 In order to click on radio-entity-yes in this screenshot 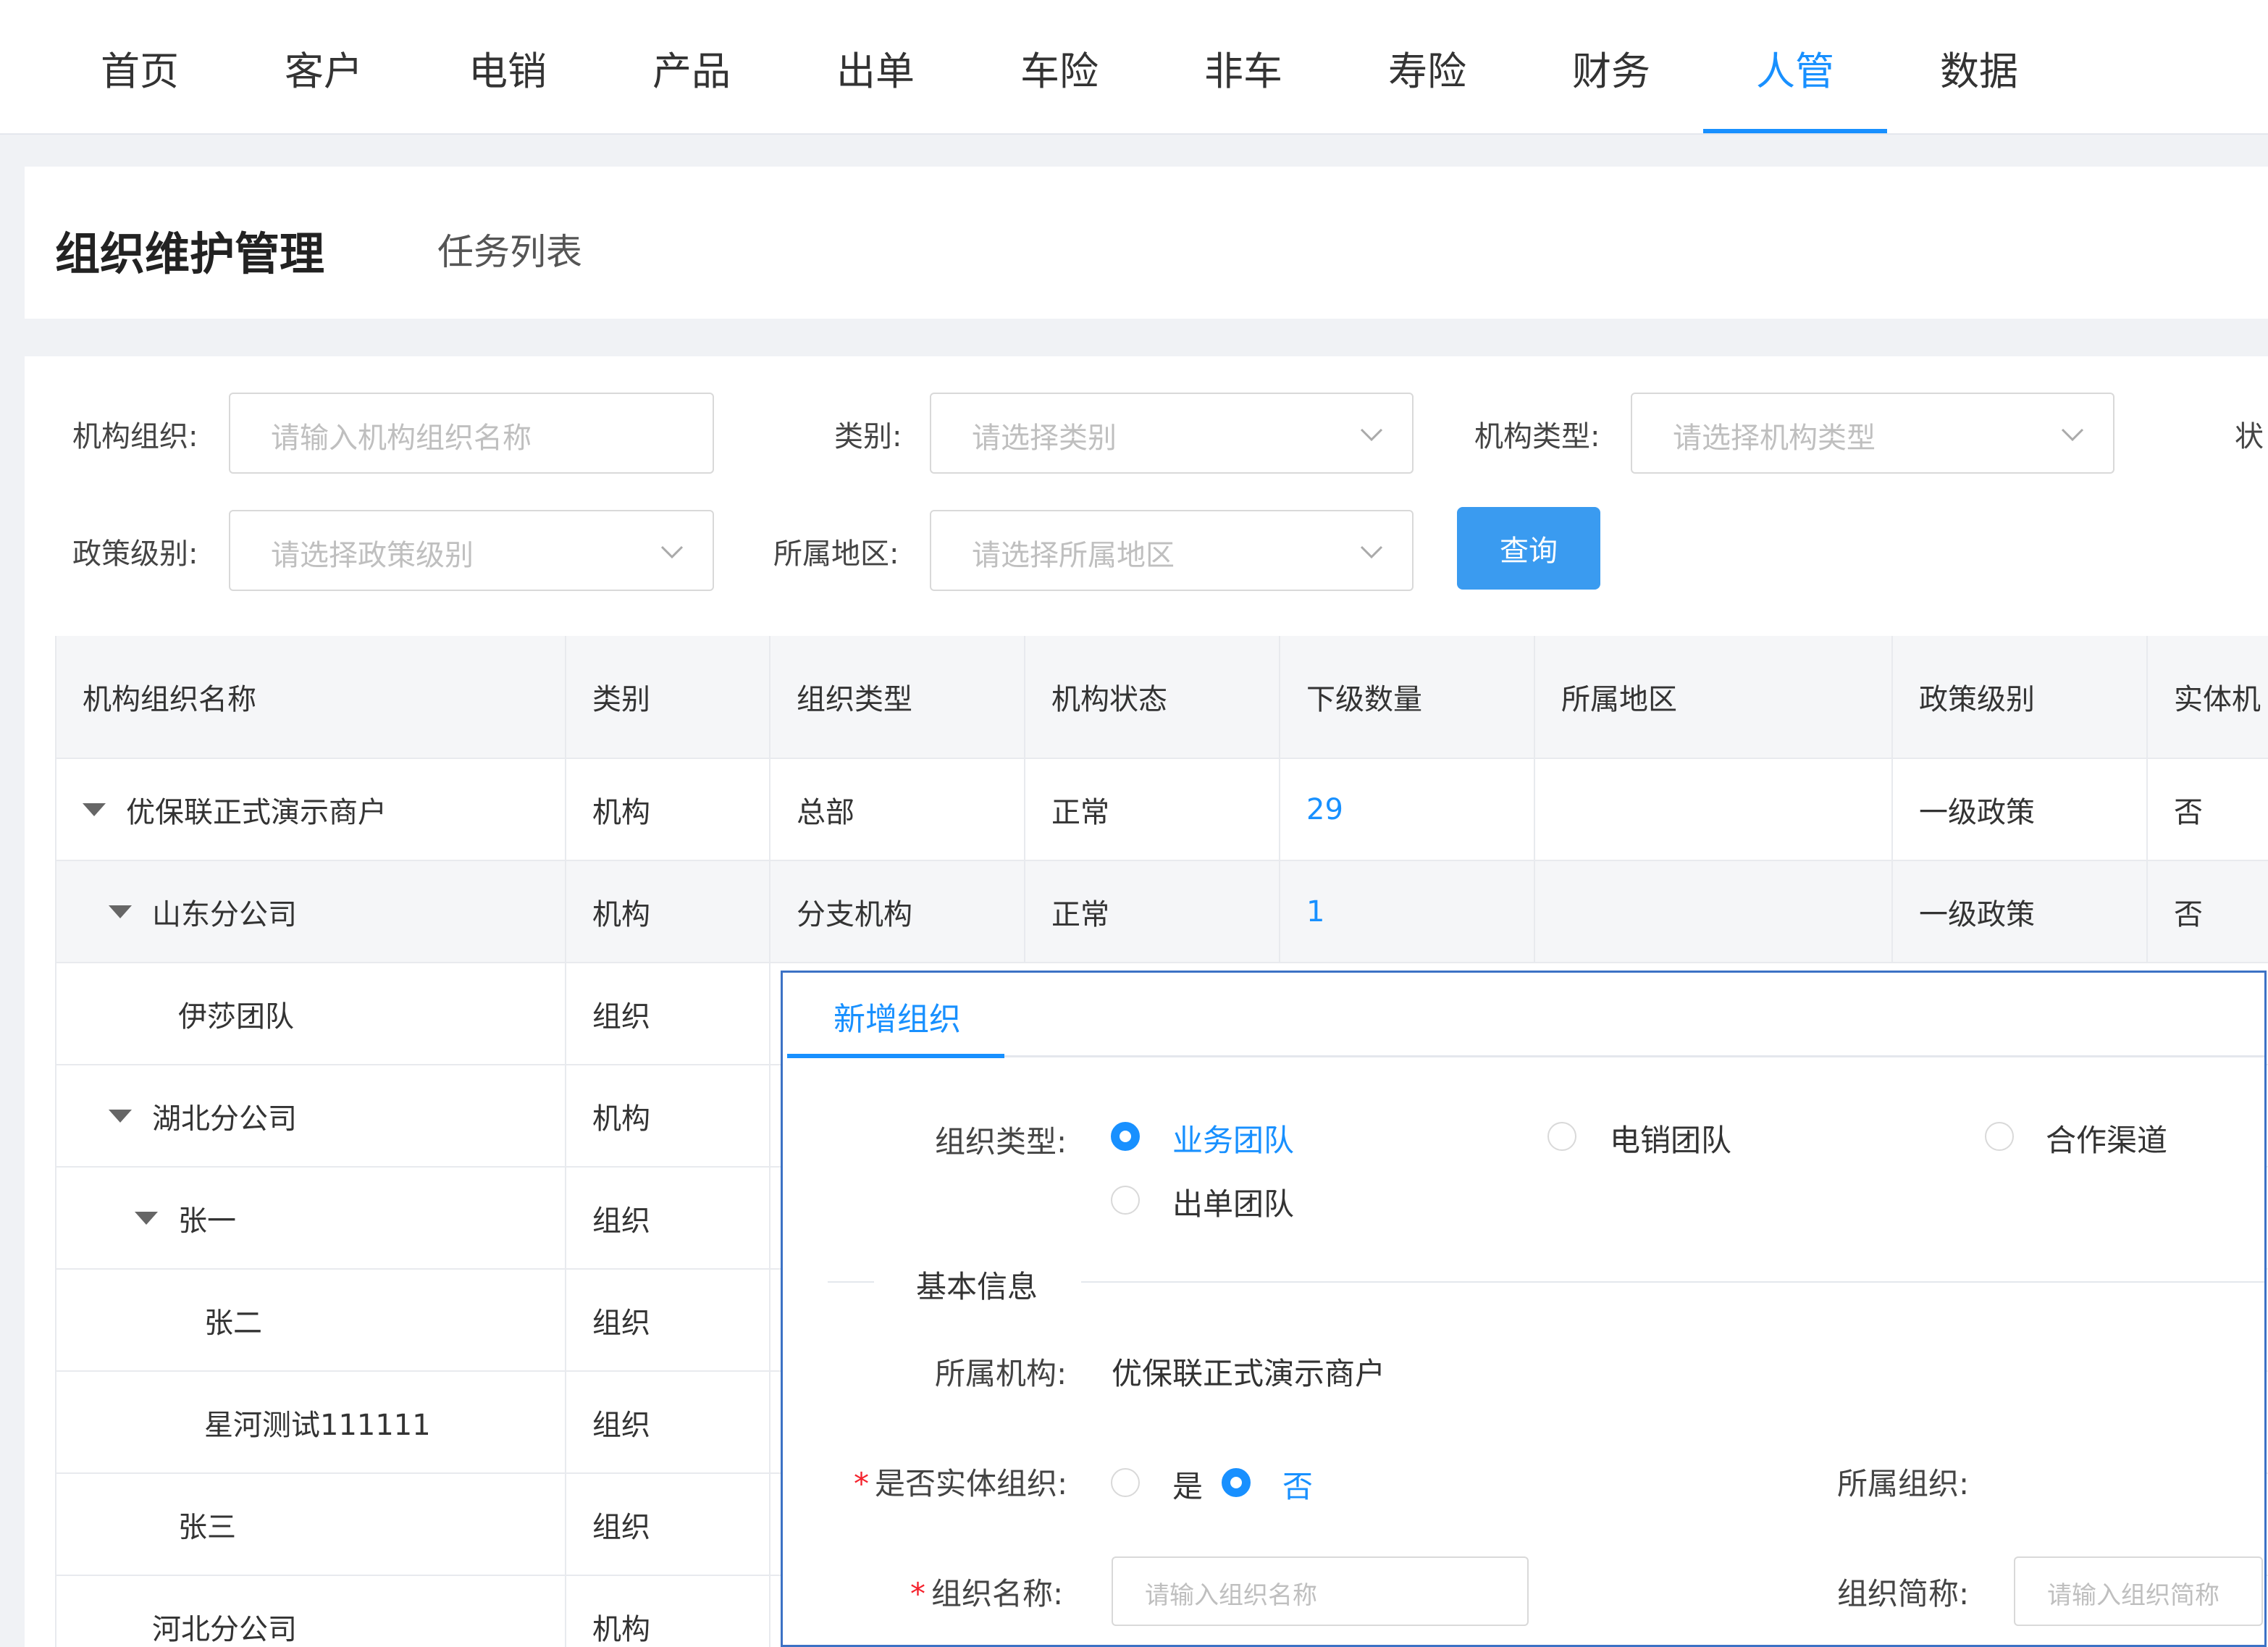, I will do `click(1125, 1483)`.